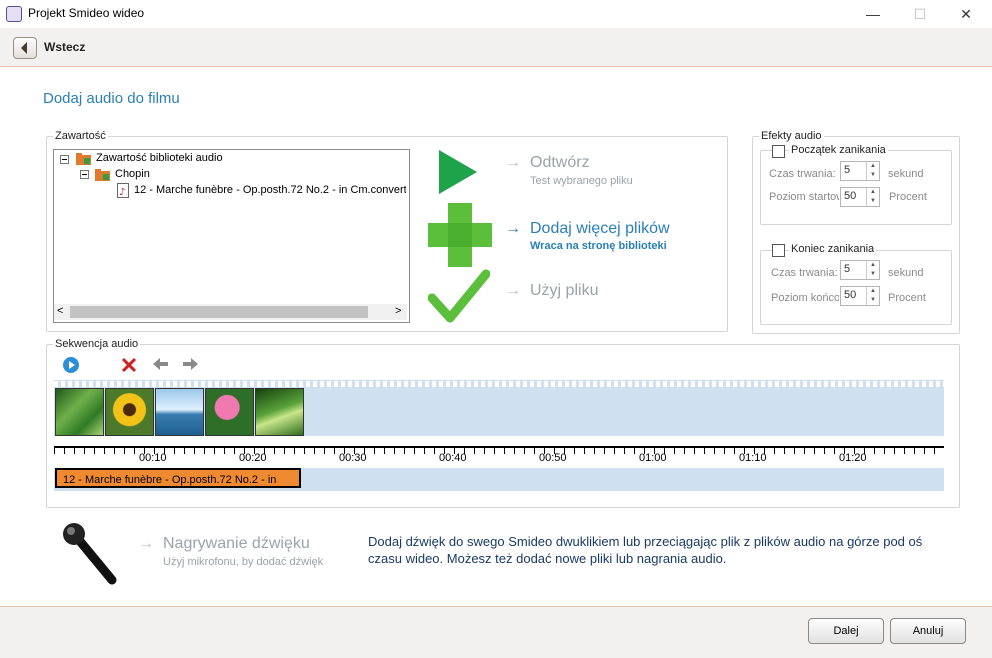  What do you see at coordinates (460, 236) in the screenshot?
I see `add-icon` at bounding box center [460, 236].